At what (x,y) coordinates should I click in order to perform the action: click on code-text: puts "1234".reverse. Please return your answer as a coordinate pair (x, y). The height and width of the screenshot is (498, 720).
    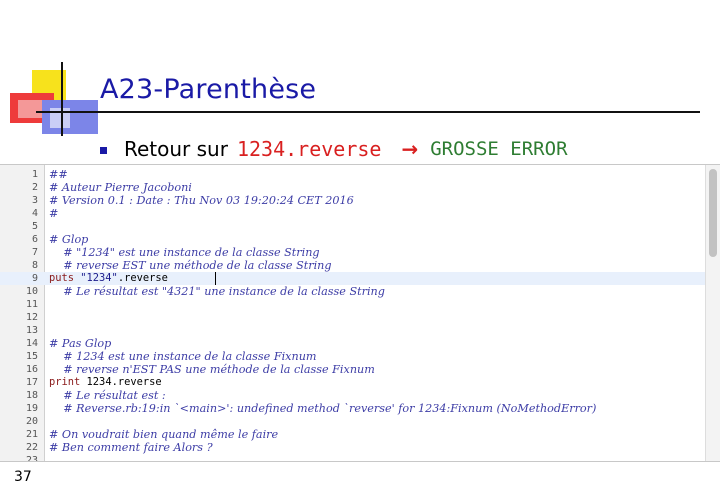
    Looking at the image, I should click on (108, 278).